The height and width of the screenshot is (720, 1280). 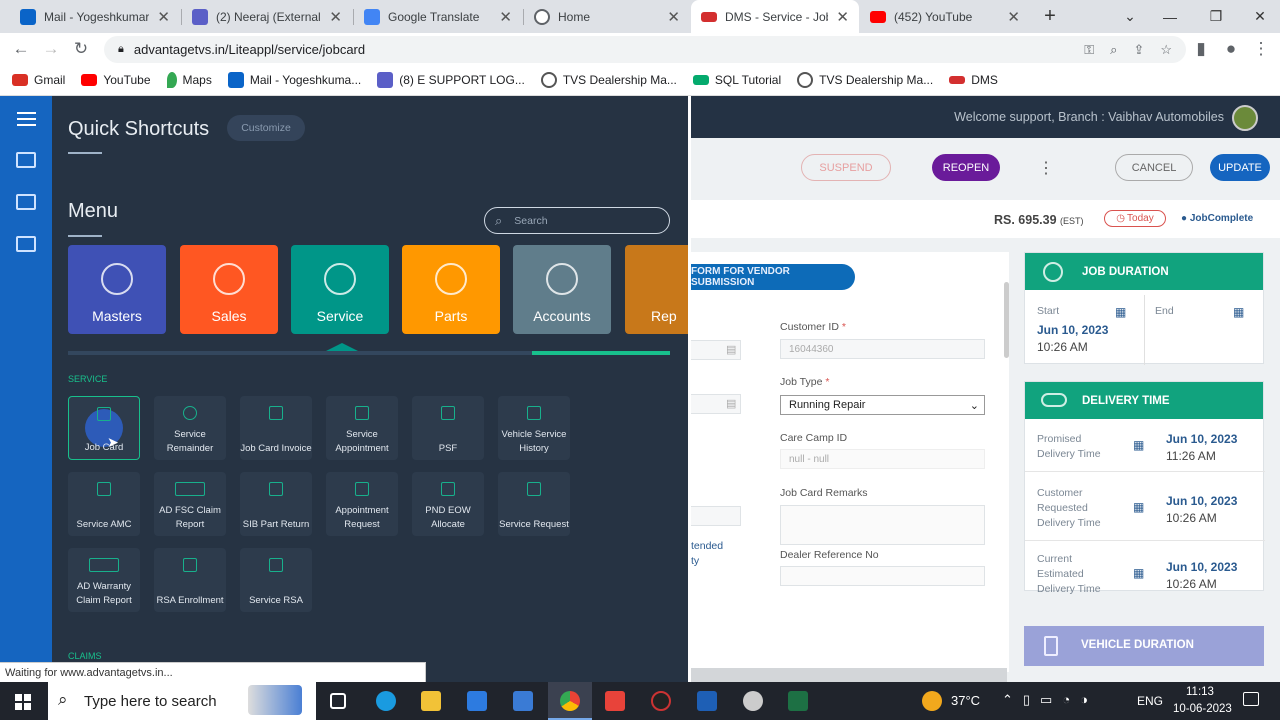 What do you see at coordinates (1089, 50) in the screenshot?
I see `key-icon: ⚿` at bounding box center [1089, 50].